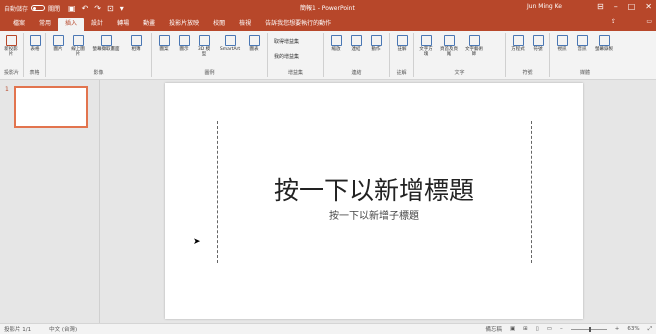 The image size is (656, 334). What do you see at coordinates (35, 40) in the screenshot?
I see `table-icon` at bounding box center [35, 40].